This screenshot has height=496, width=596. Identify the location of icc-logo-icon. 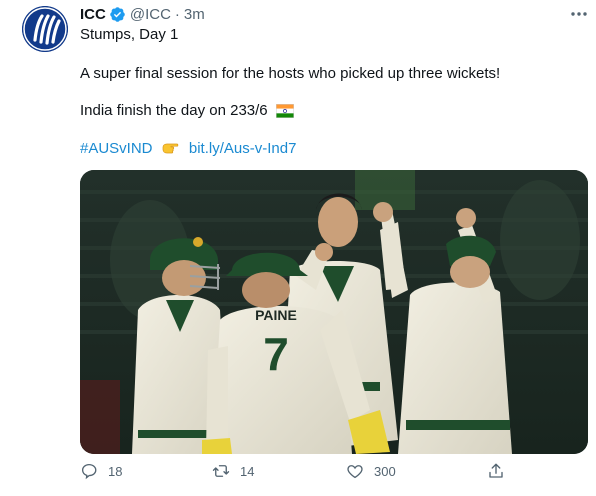
(45, 29).